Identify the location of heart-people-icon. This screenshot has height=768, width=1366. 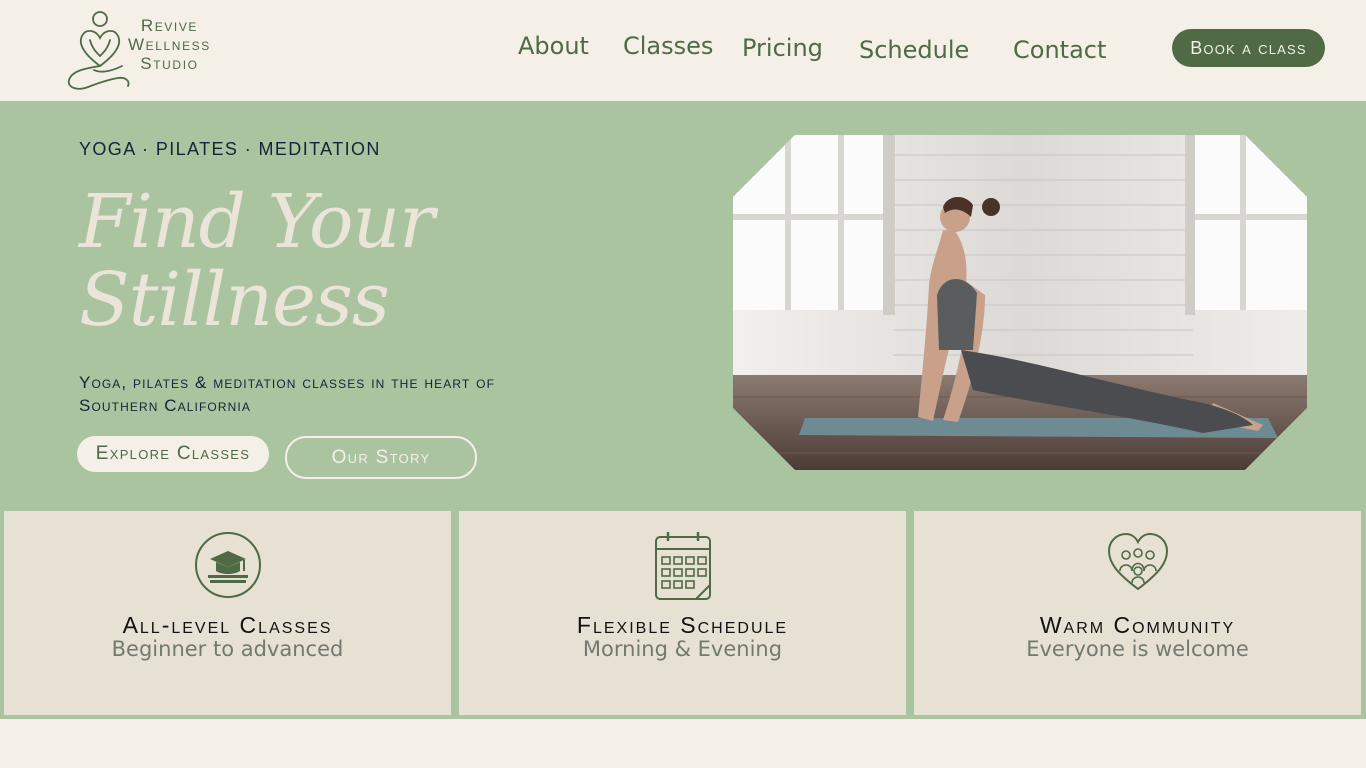
(1137, 561).